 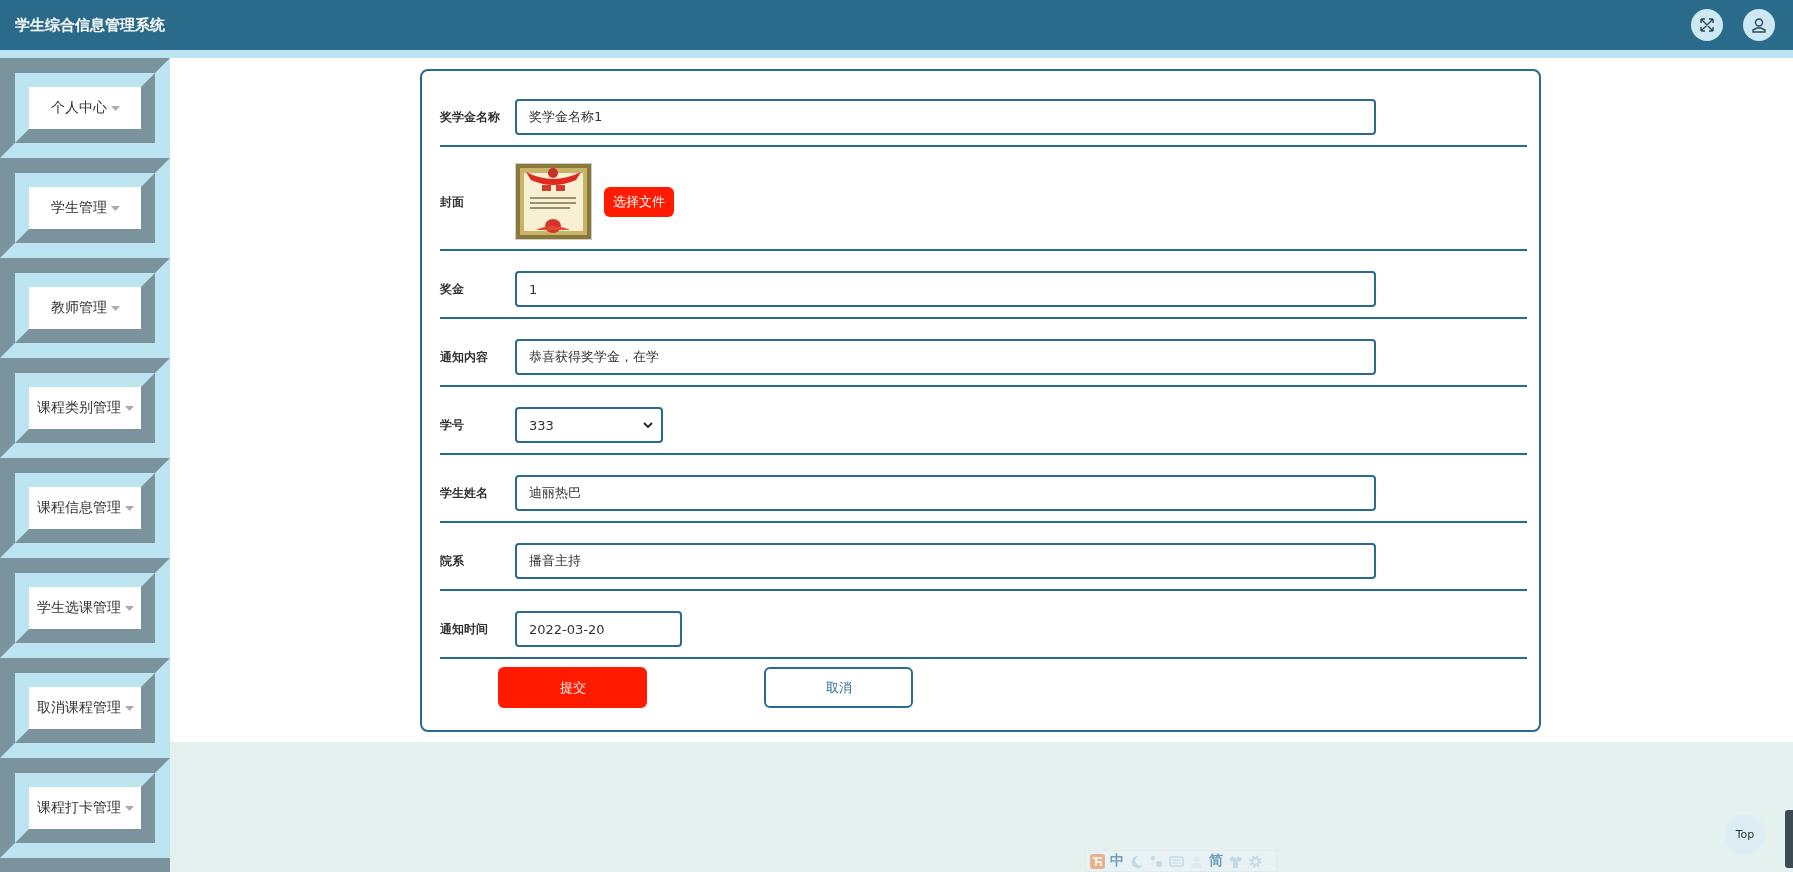 I want to click on field-label: 通知时间, so click(x=464, y=629).